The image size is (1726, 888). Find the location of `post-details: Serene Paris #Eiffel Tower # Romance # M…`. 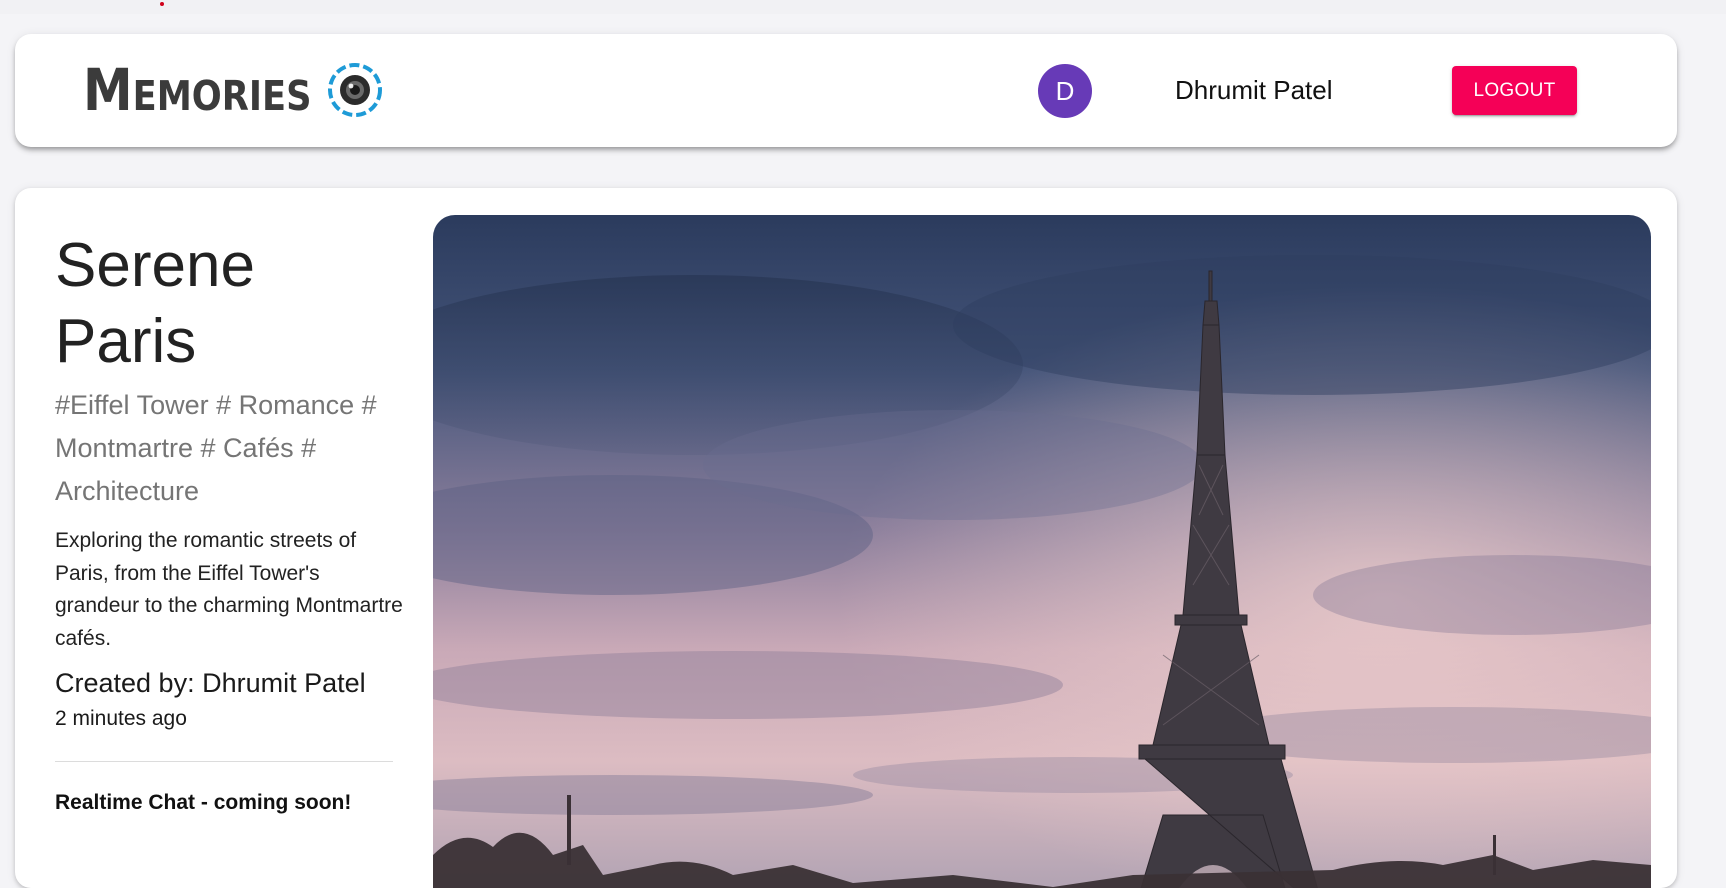

post-details: Serene Paris #Eiffel Tower # Romance # M… is located at coordinates (231, 521).